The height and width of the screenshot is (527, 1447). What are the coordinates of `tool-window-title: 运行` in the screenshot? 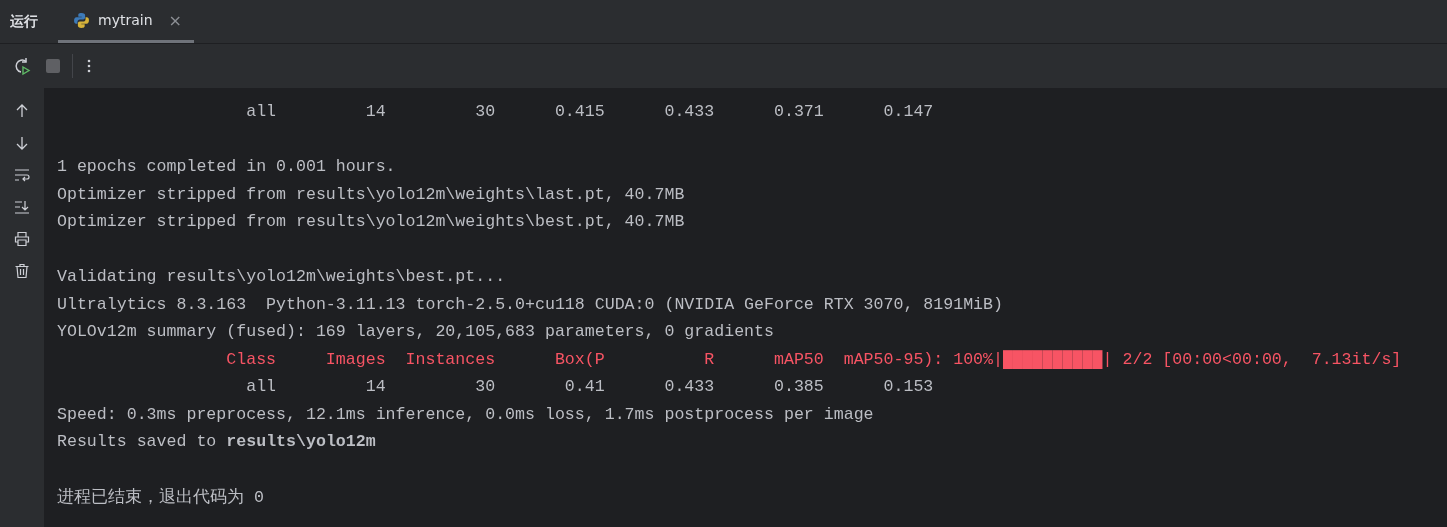 It's located at (24, 21).